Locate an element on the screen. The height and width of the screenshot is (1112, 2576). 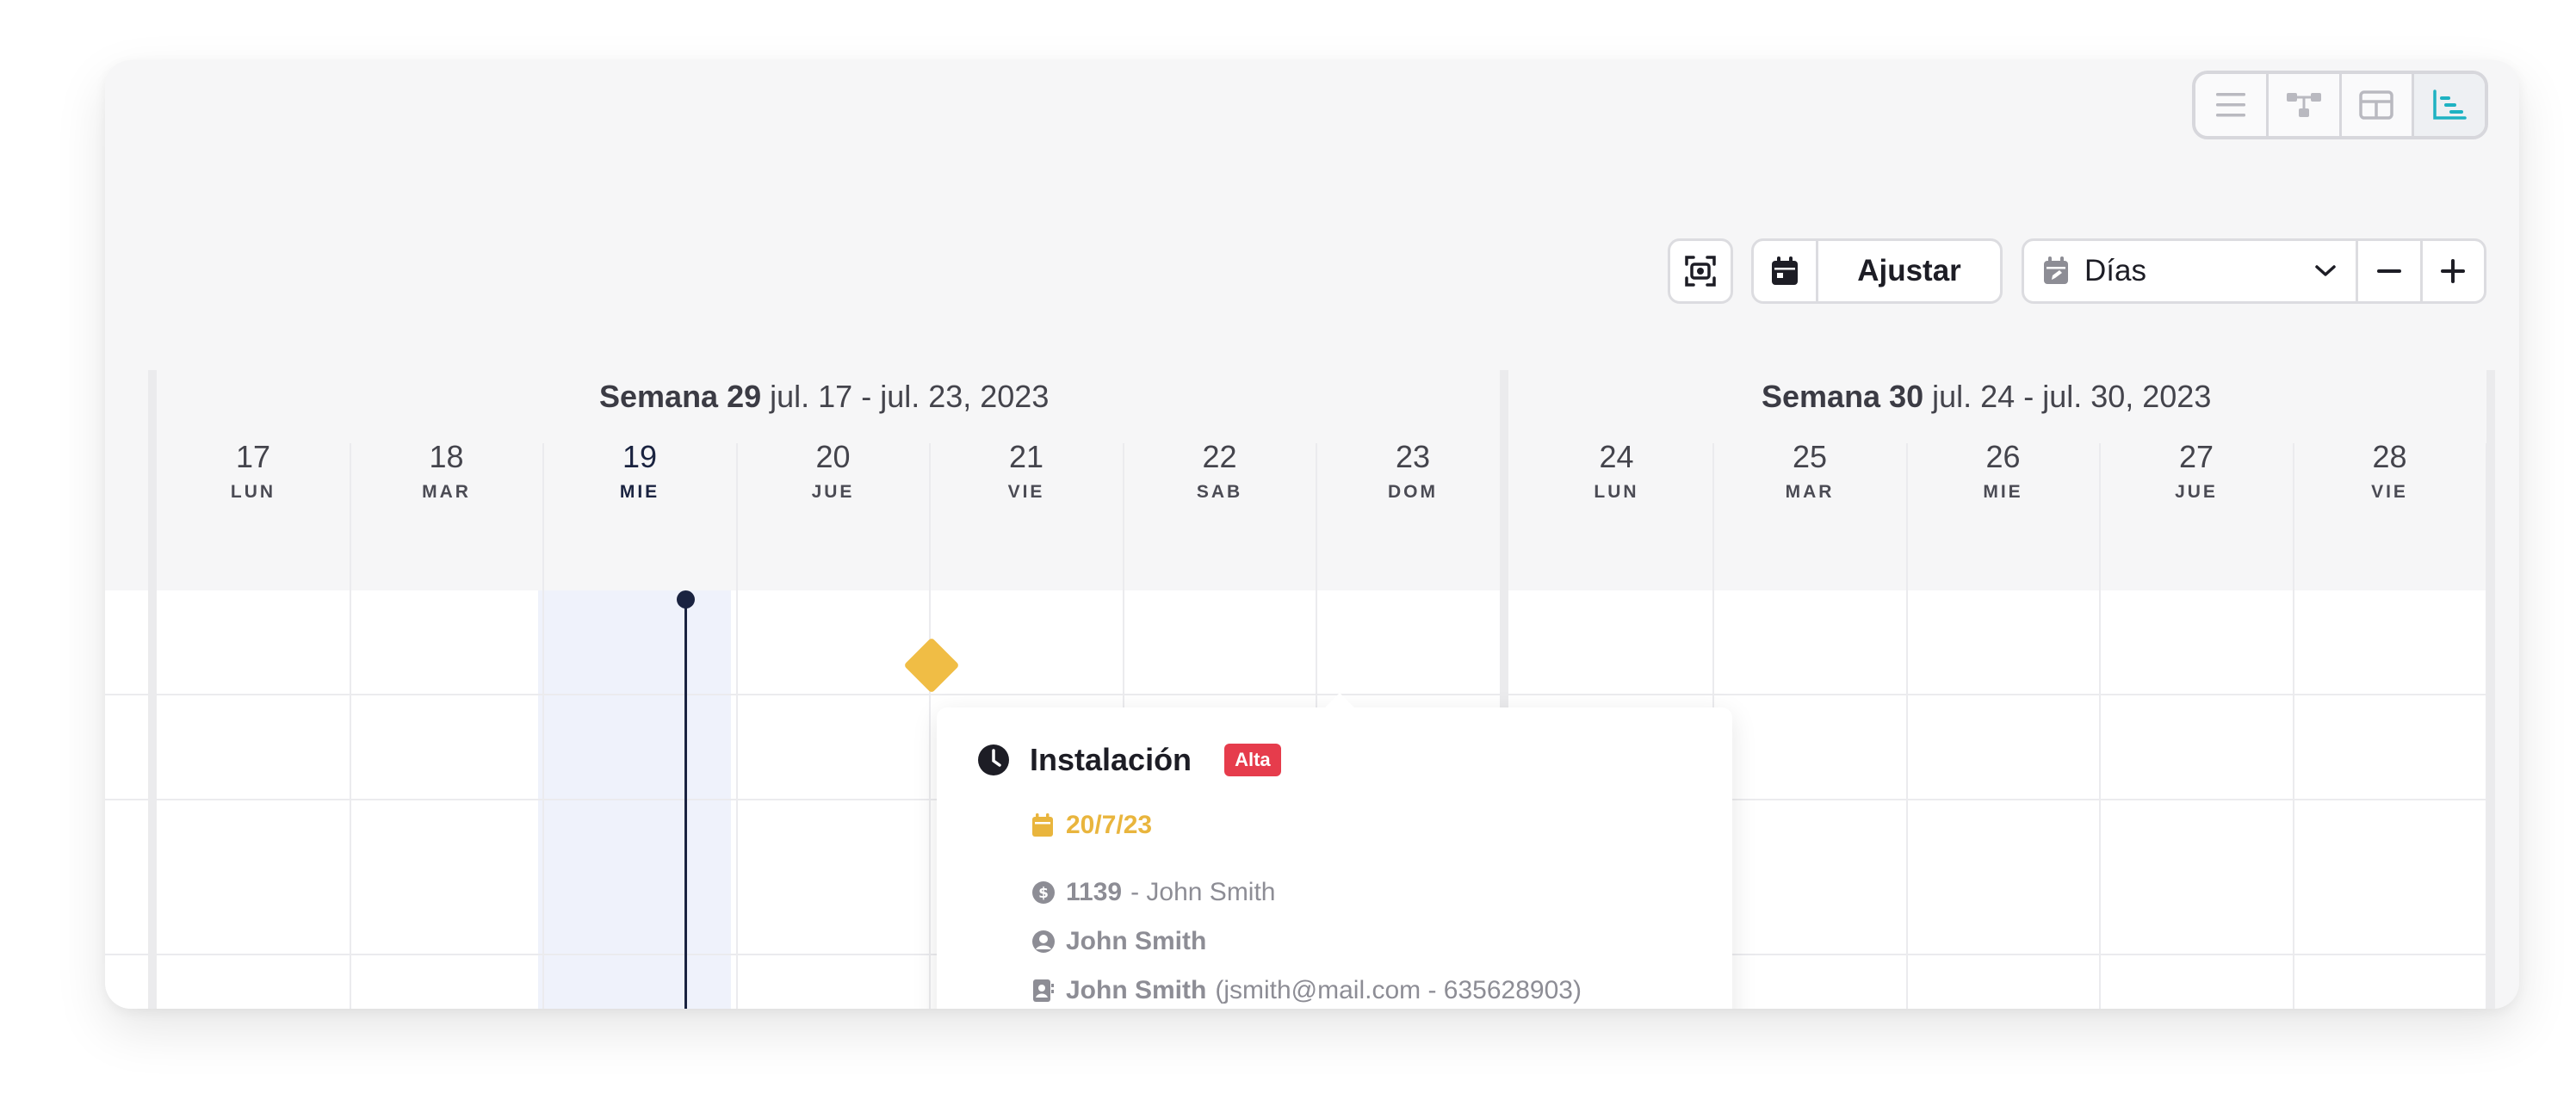
week-29-title: Semana 29 jul. 17 - jul. 23, 2023 is located at coordinates (824, 396).